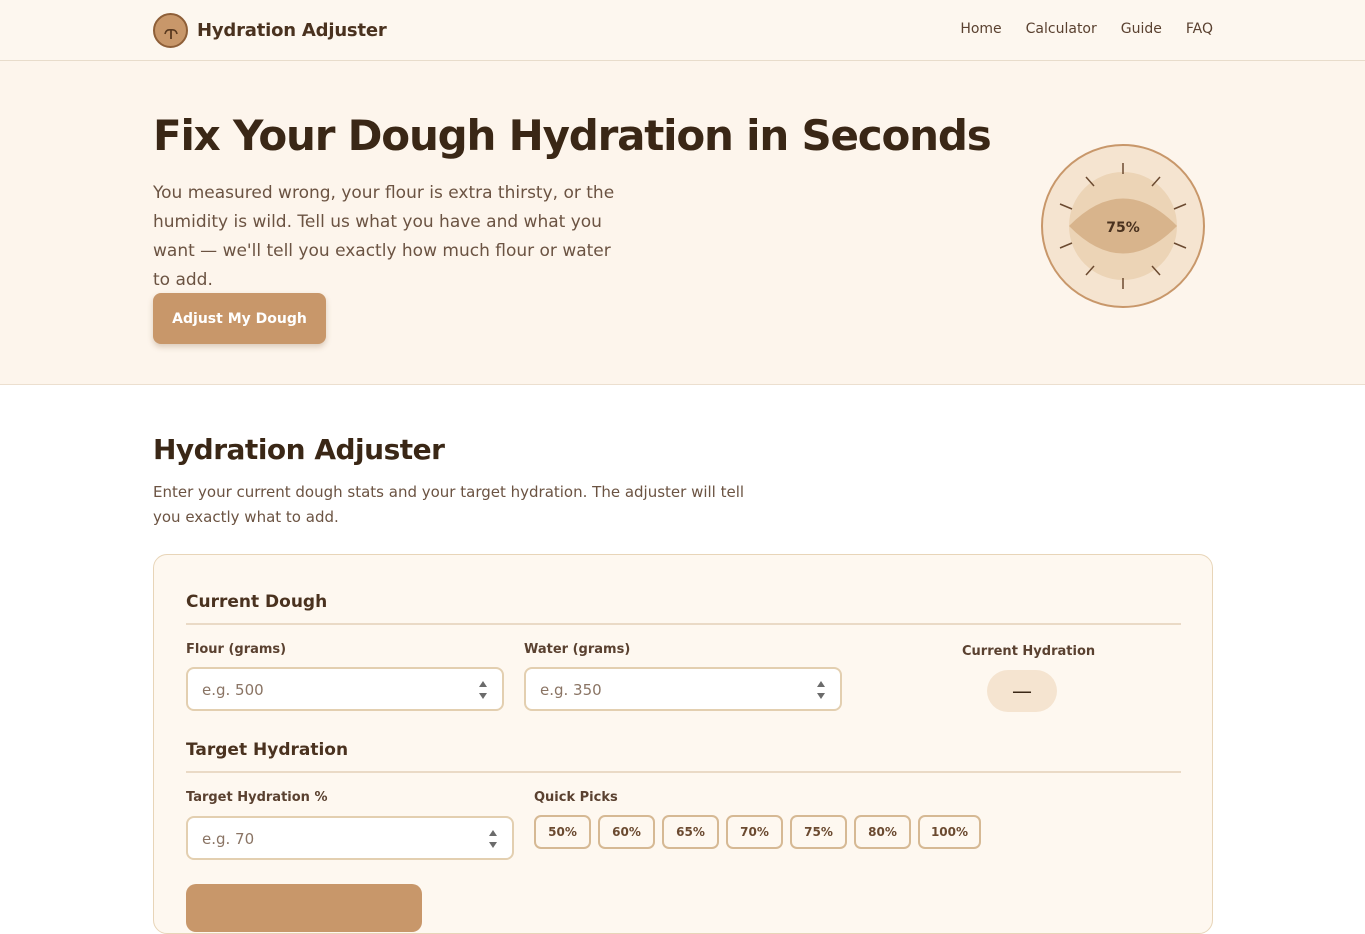  Describe the element at coordinates (257, 797) in the screenshot. I see `target-label: Target Hydration %` at that location.